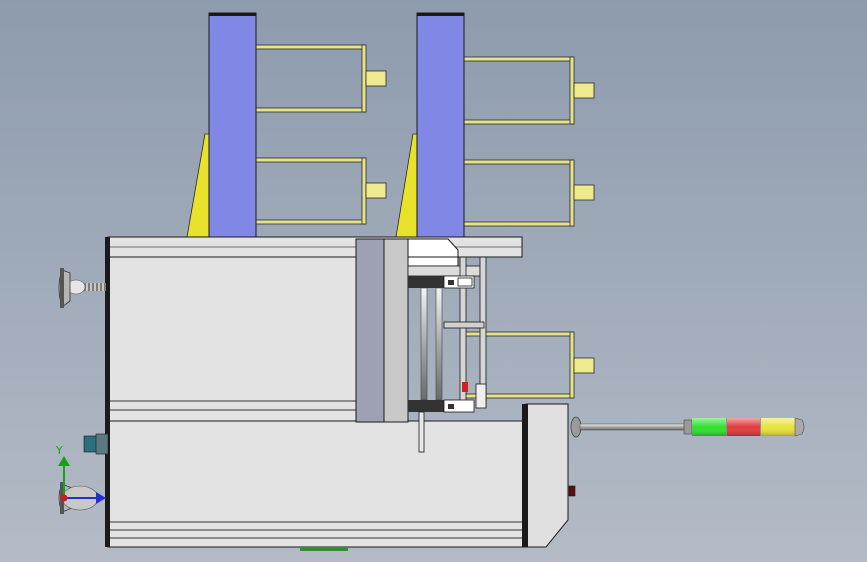 Image resolution: width=867 pixels, height=562 pixels. I want to click on right-vertical-post, so click(440, 125).